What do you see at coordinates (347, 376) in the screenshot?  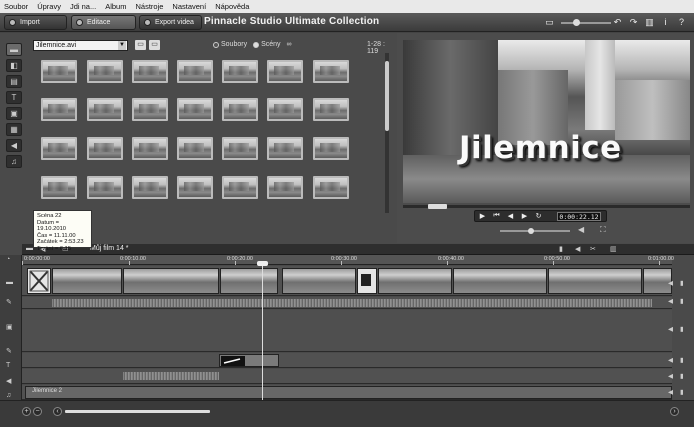 I see `sound-track` at bounding box center [347, 376].